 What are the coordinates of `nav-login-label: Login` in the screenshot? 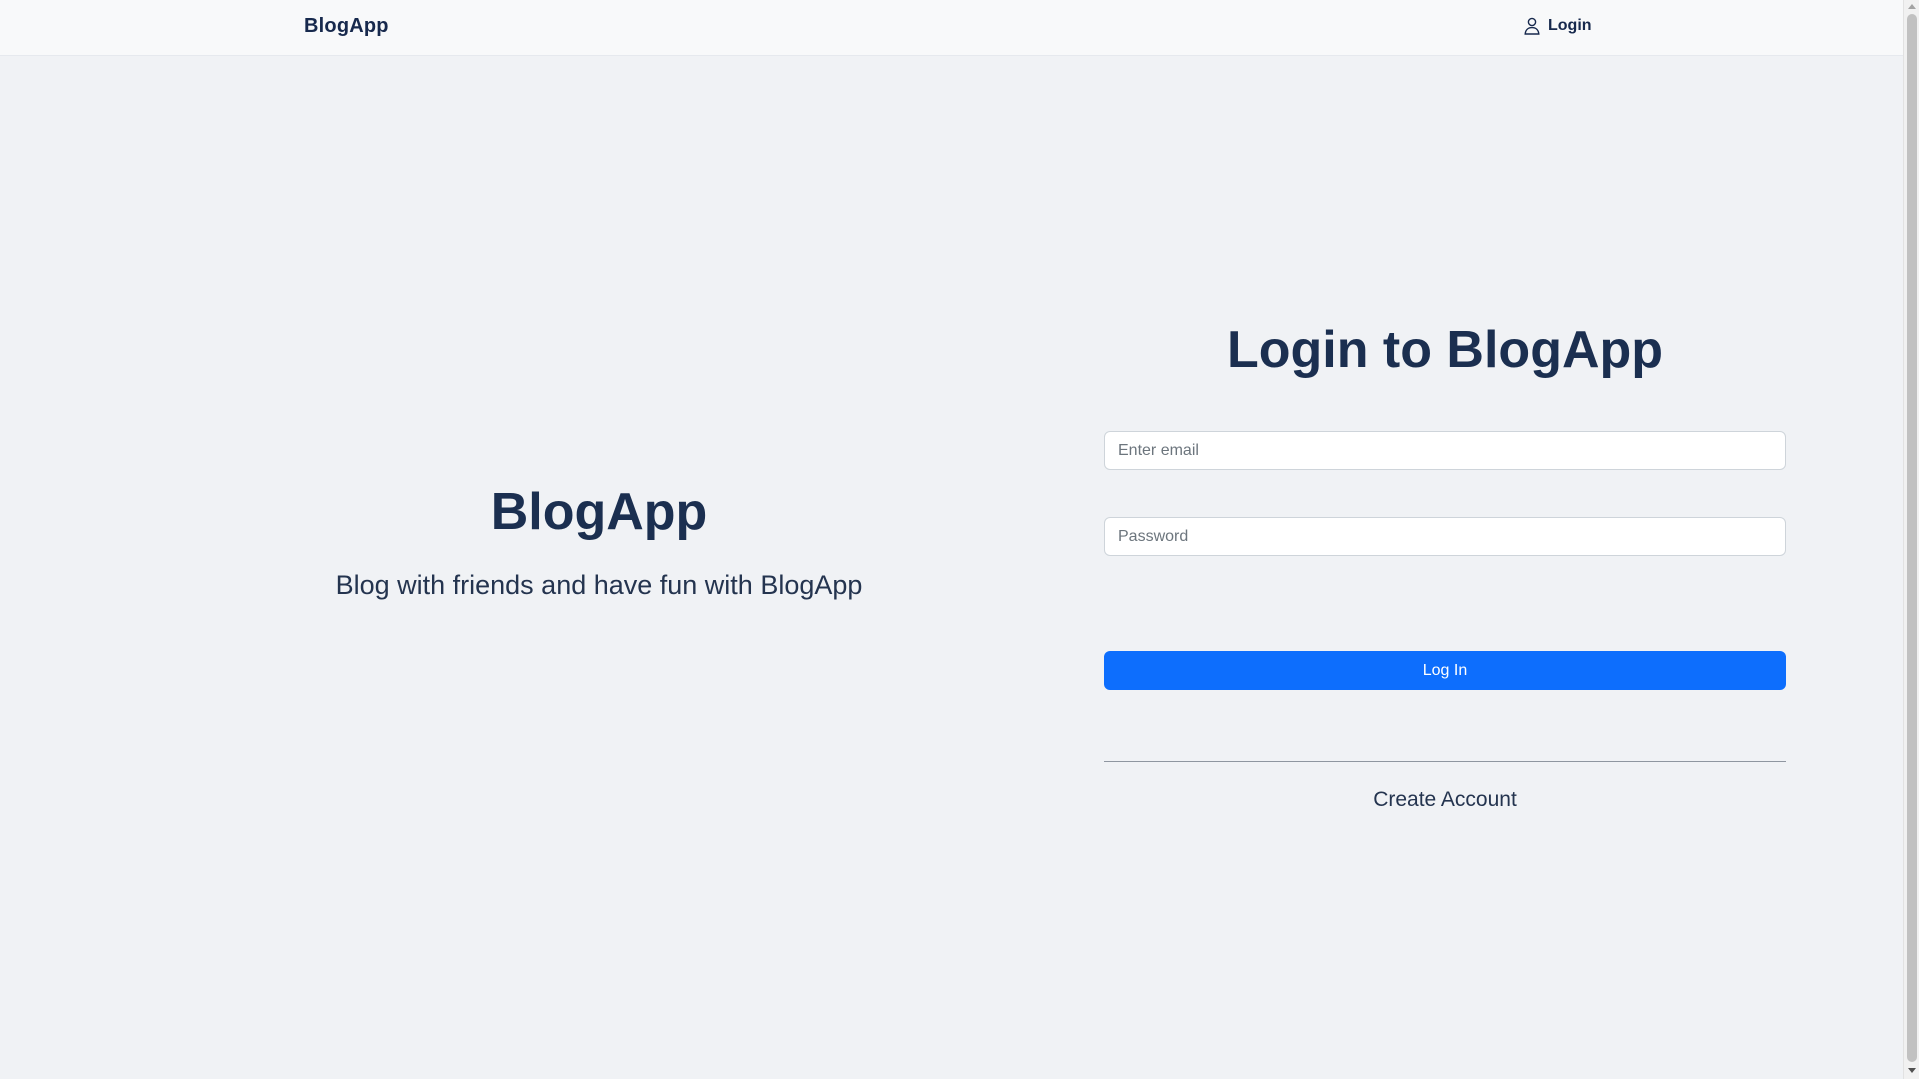 It's located at (1570, 25).